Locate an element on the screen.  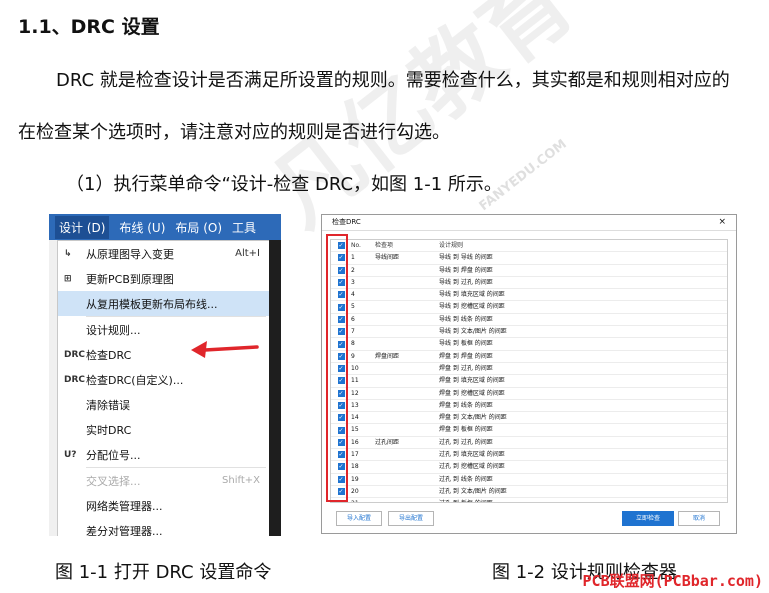
update-icon: ⊞ is located at coordinates (68, 278).